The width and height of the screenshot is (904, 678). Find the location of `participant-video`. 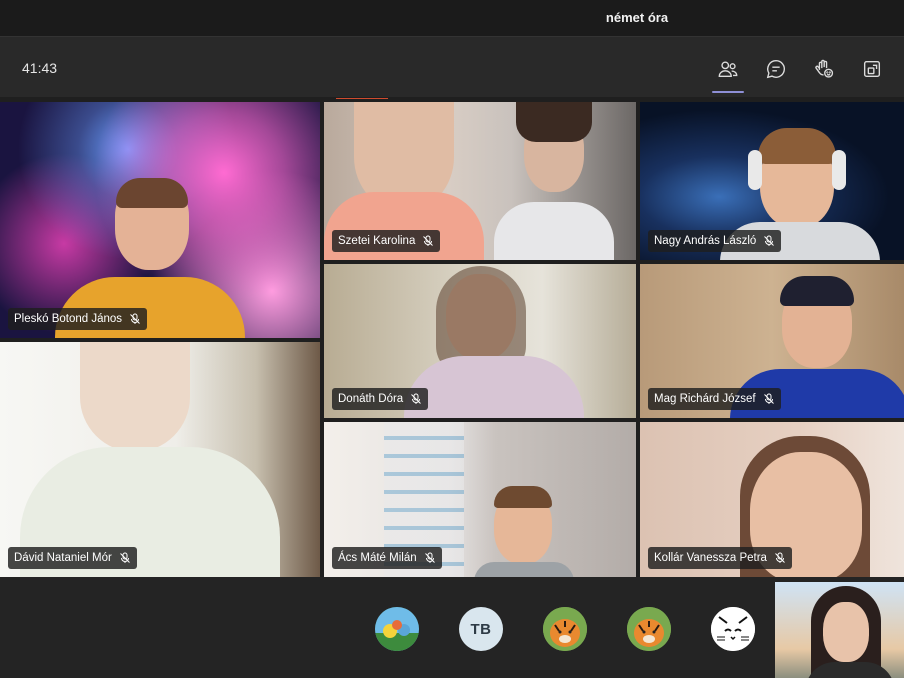

participant-video is located at coordinates (135, 397).